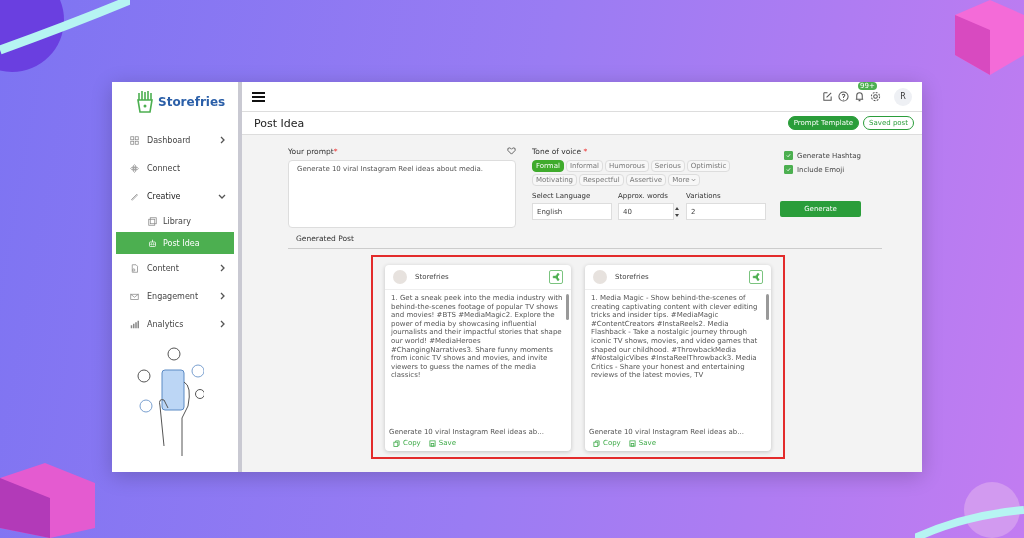 This screenshot has height=538, width=1024. What do you see at coordinates (175, 140) in the screenshot?
I see `sidebar-item: Dashboard` at bounding box center [175, 140].